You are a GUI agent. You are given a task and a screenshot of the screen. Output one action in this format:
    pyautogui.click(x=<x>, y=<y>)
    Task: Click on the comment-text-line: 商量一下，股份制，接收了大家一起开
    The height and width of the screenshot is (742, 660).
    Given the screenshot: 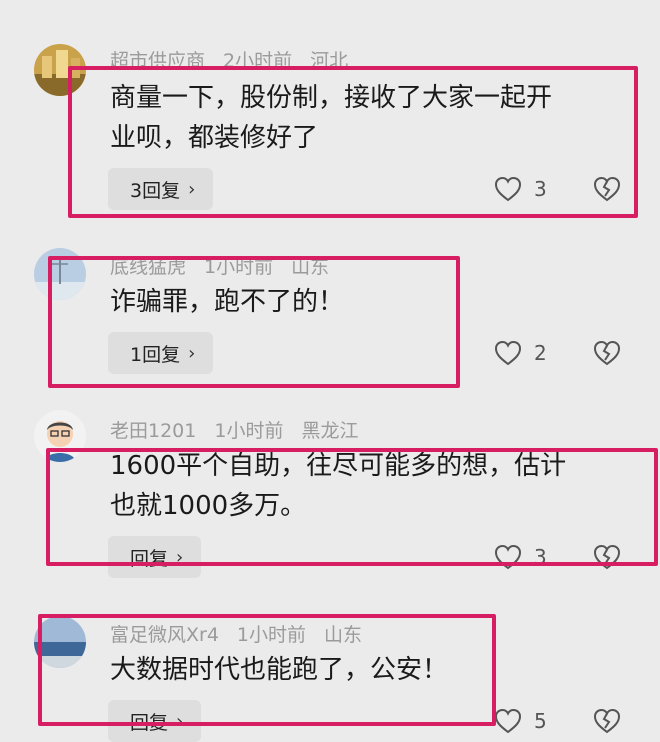 What is the action you would take?
    pyautogui.click(x=331, y=98)
    